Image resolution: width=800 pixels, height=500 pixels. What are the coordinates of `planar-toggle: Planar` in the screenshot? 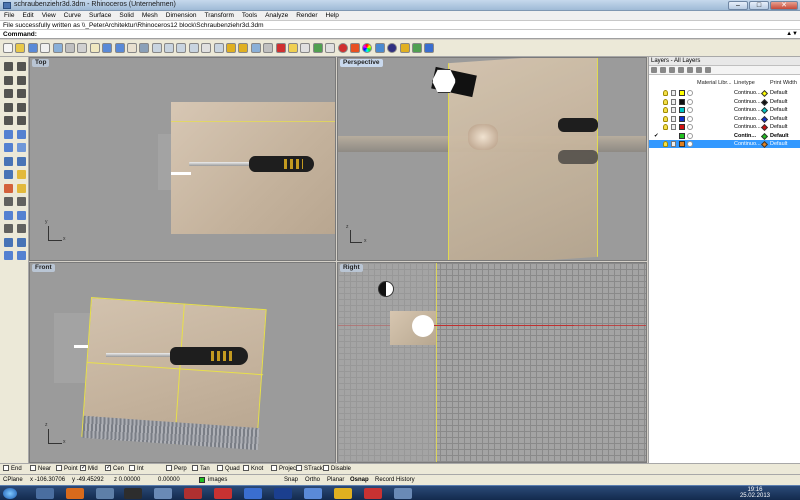 It's located at (335, 480).